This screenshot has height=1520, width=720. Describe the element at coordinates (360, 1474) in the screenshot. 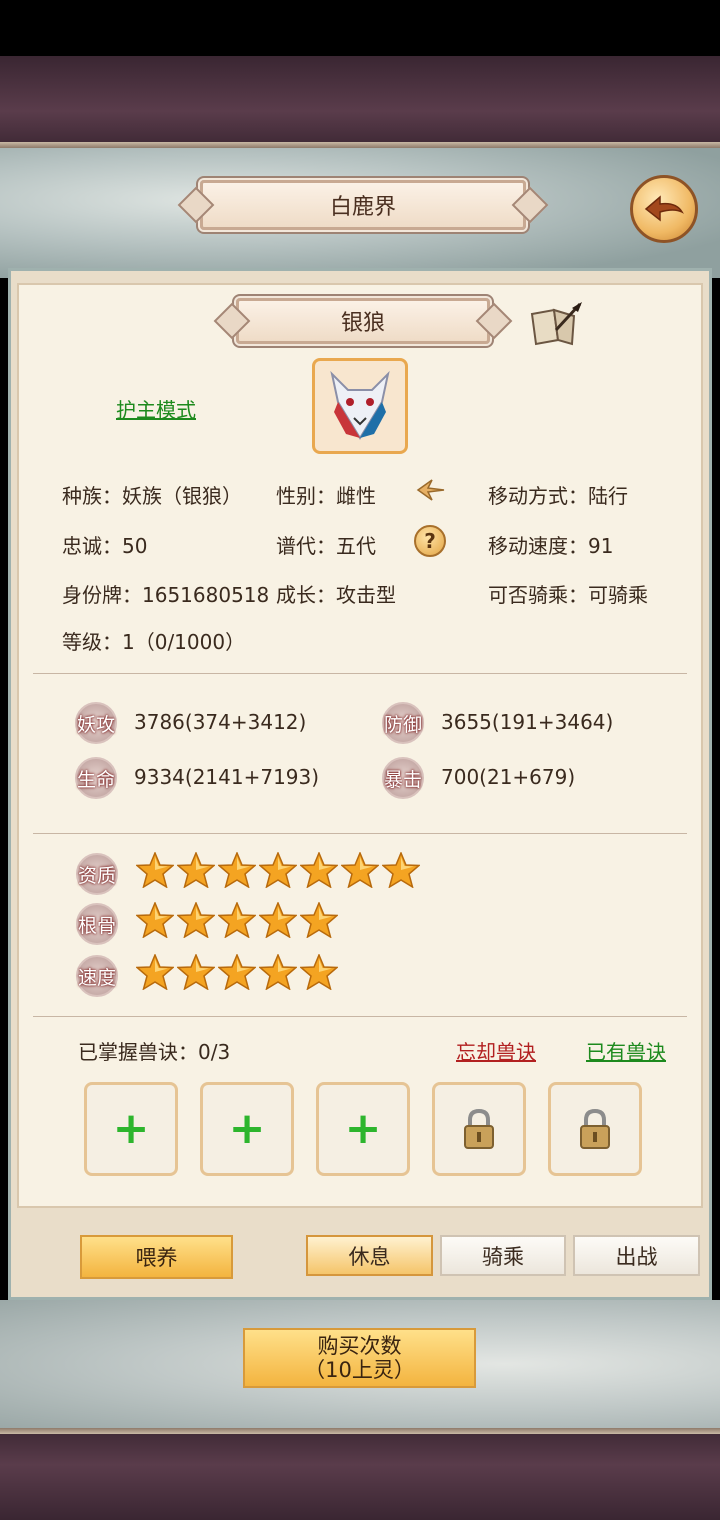

I see `bottom-frame` at that location.